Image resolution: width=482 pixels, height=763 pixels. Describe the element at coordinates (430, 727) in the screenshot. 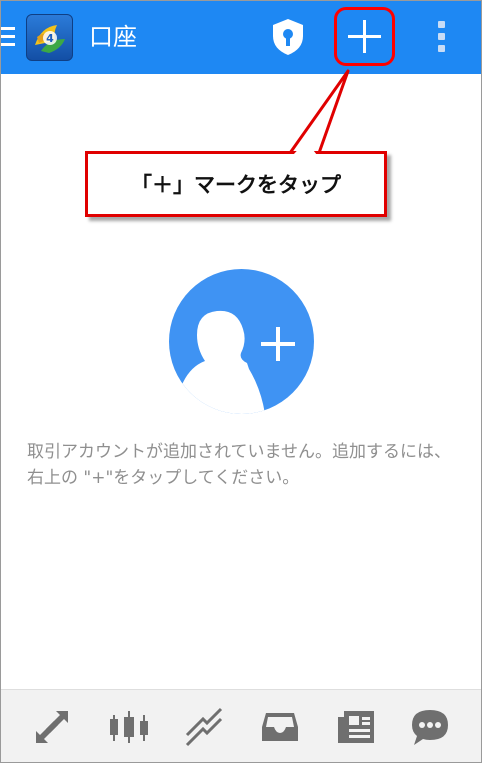

I see `chat-icon` at that location.